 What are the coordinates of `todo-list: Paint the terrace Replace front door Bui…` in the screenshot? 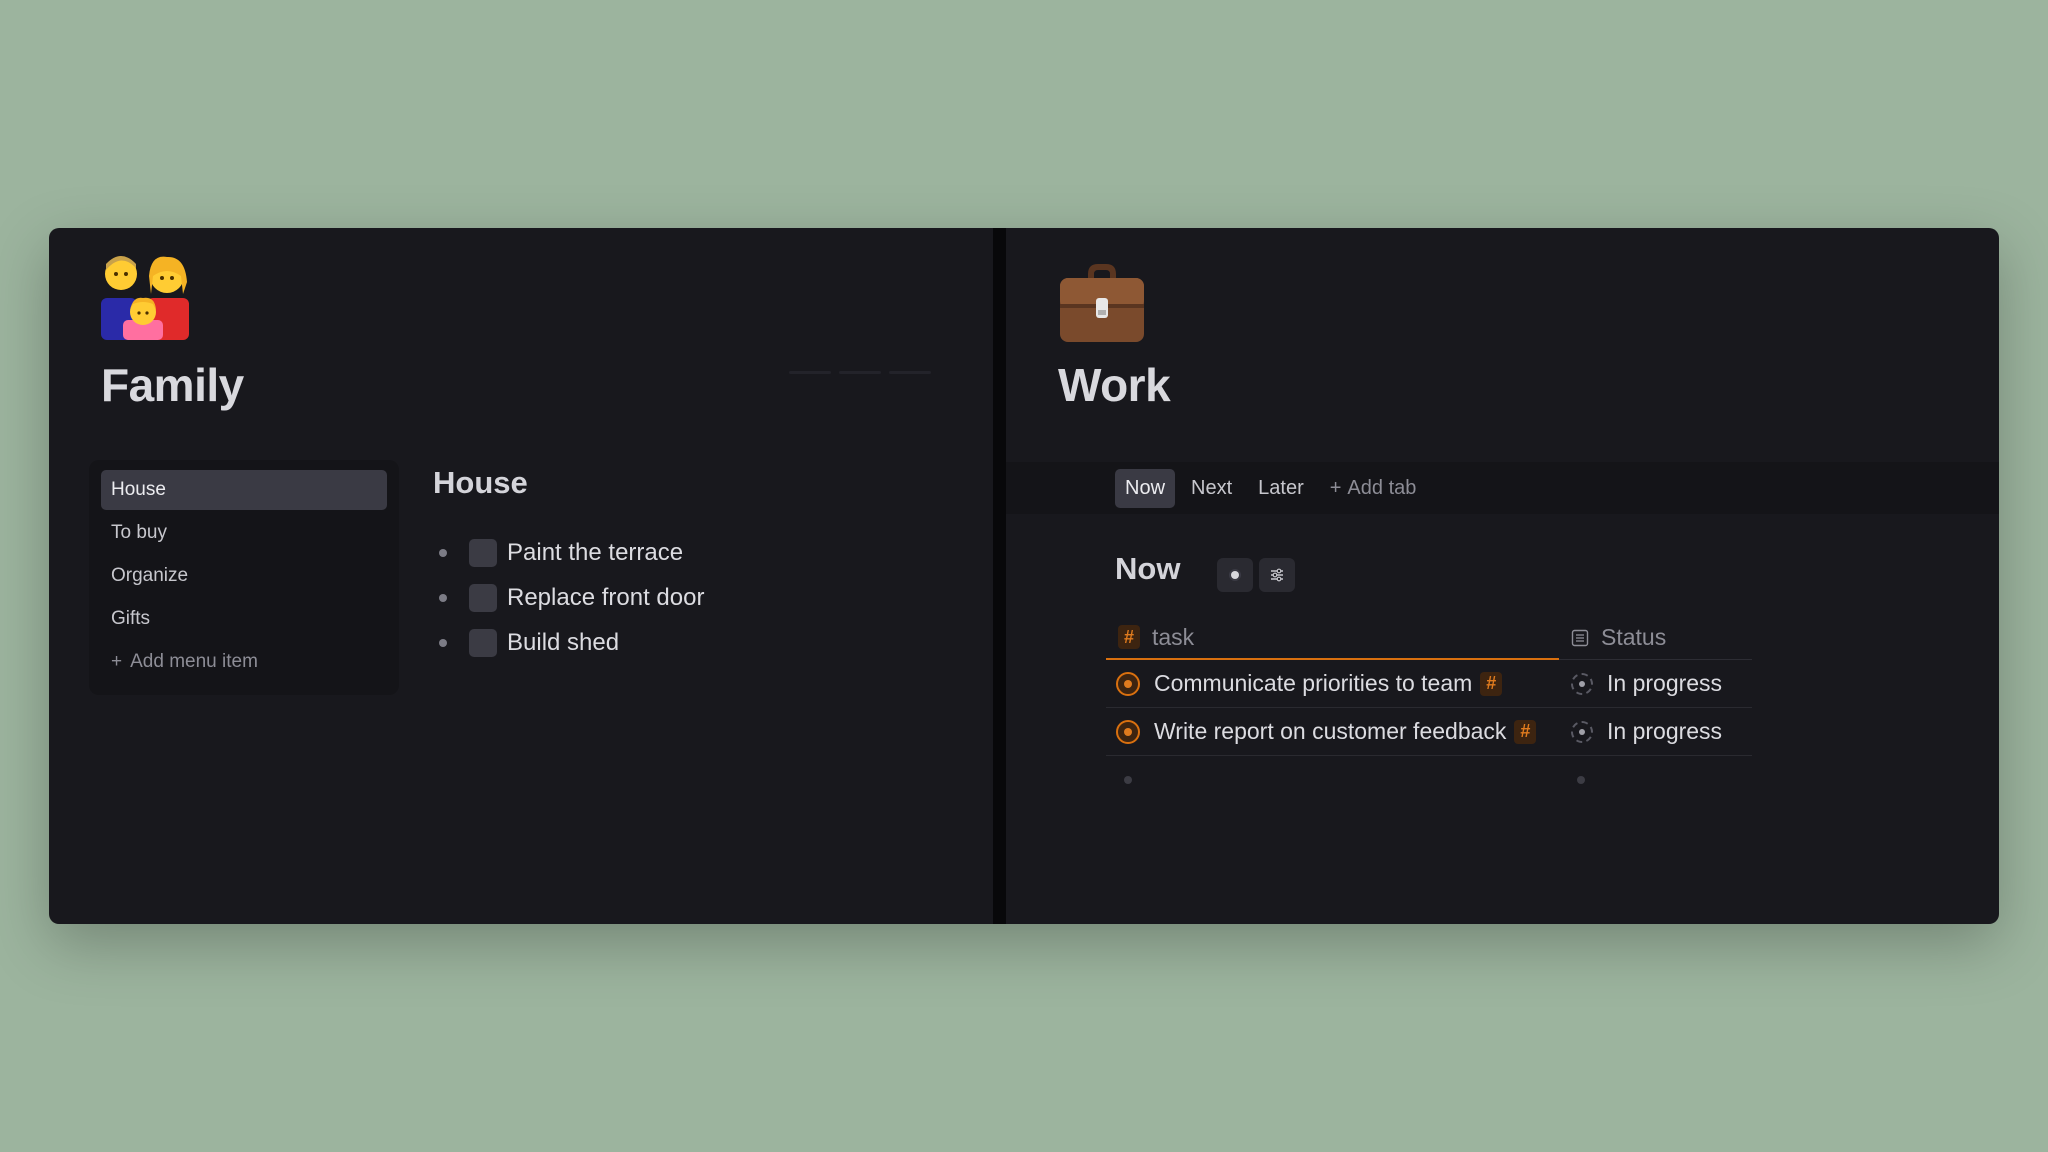 It's located at (571, 597).